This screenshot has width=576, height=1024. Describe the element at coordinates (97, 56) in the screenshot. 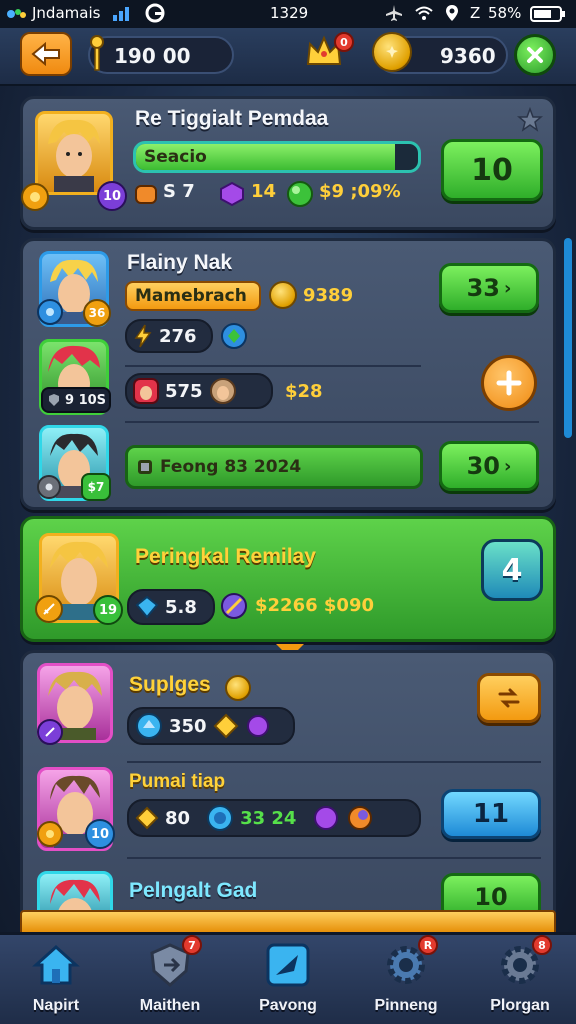

I see `key-icon` at that location.